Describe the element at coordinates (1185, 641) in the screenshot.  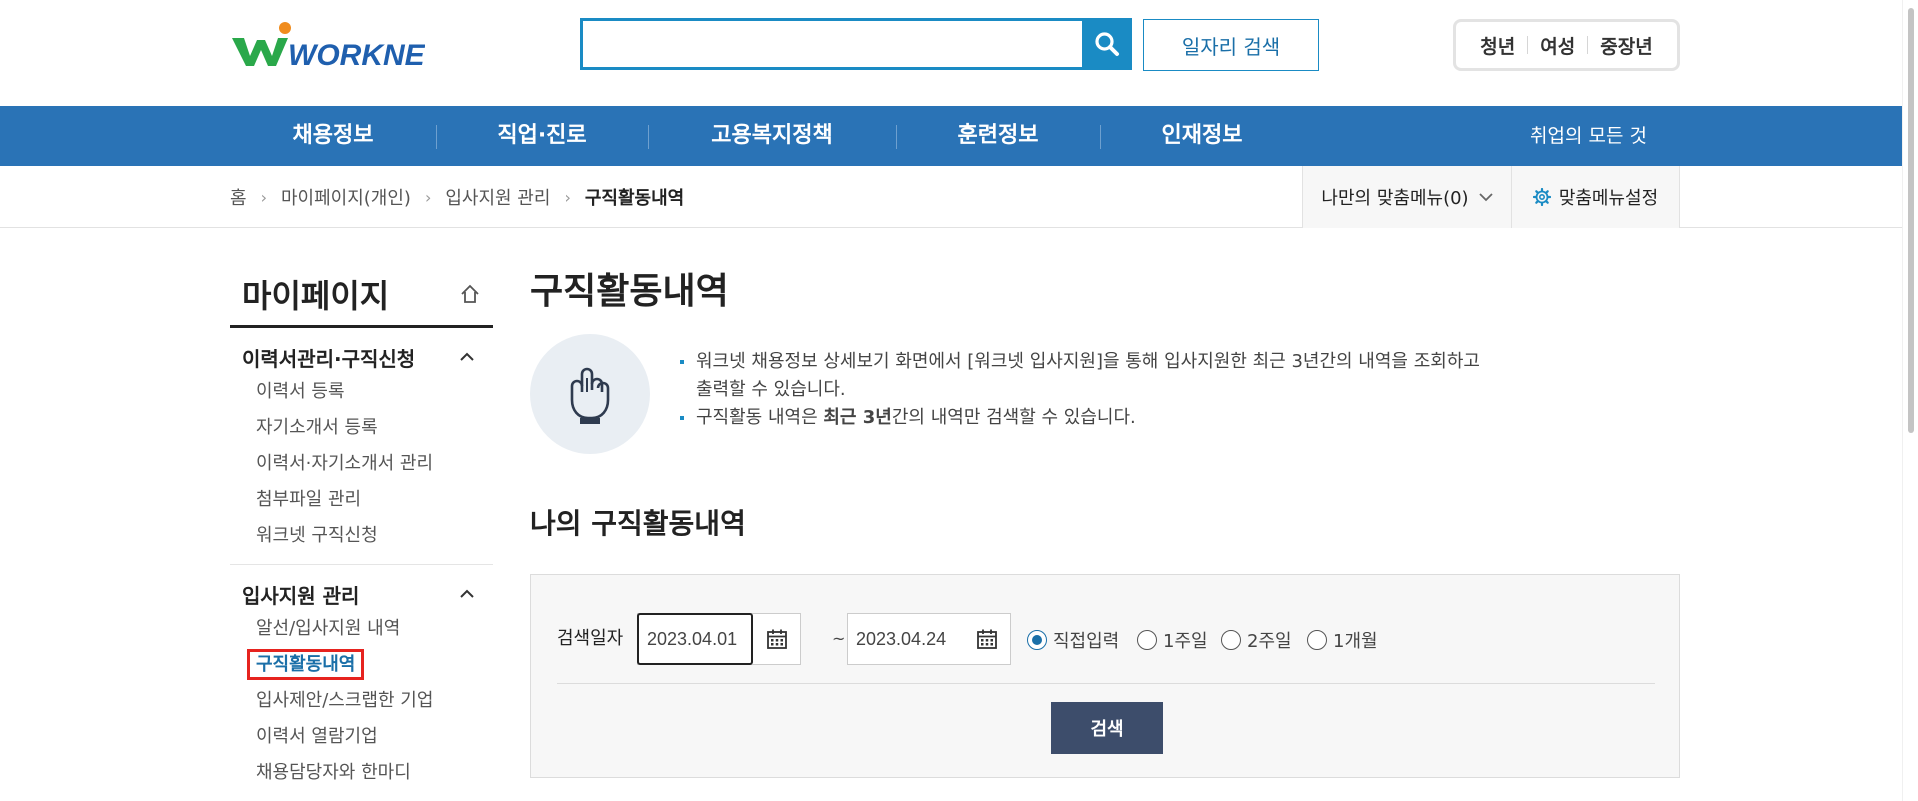
I see `radio-label: 1주일` at that location.